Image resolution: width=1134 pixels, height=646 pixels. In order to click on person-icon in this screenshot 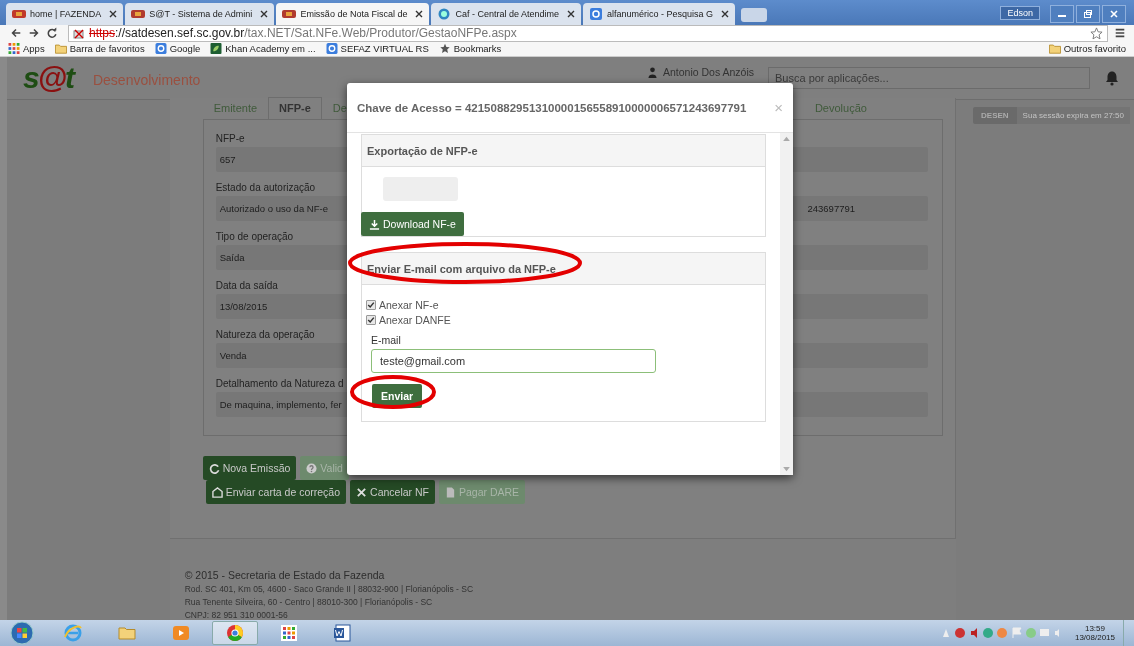, I will do `click(652, 72)`.